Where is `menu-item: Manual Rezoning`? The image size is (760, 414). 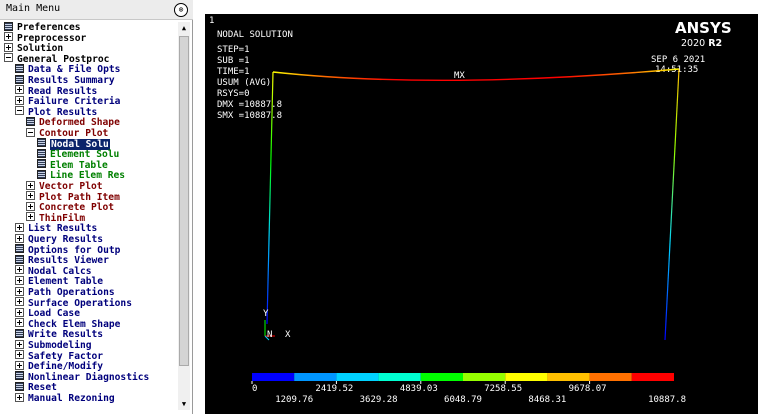
menu-item: Manual Rezoning is located at coordinates (65, 398).